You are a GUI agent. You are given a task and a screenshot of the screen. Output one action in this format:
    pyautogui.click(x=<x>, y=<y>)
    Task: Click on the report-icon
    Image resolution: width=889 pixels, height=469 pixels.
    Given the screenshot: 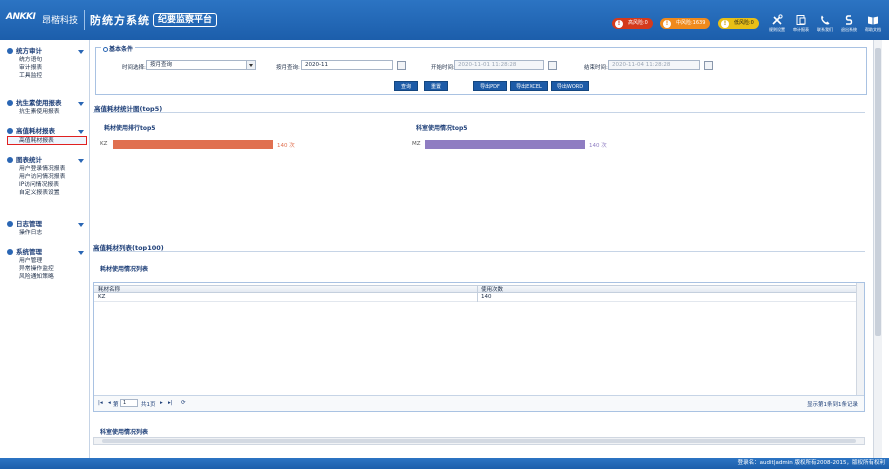 What is the action you would take?
    pyautogui.click(x=801, y=20)
    